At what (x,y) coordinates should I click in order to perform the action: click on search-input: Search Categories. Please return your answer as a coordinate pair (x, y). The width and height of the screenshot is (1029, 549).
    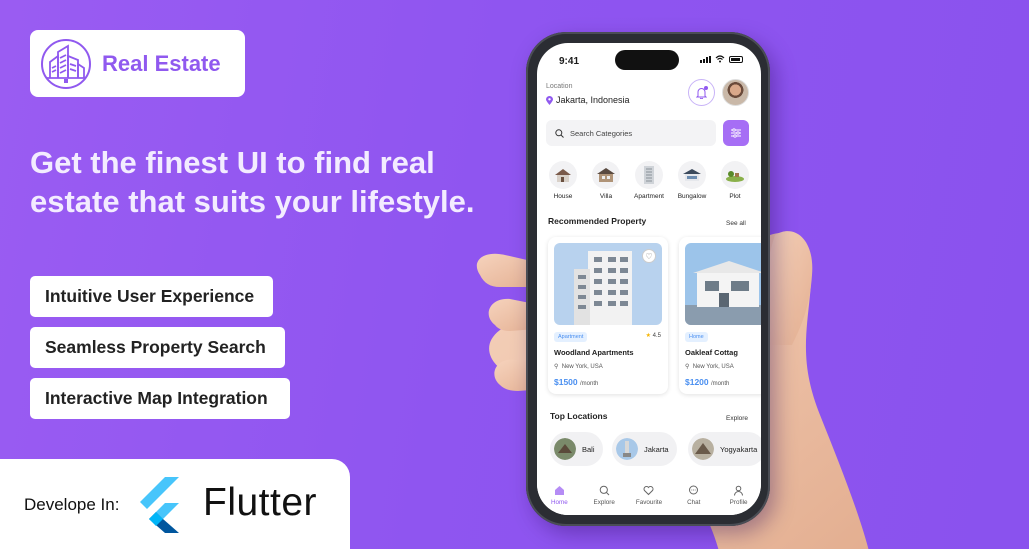
    Looking at the image, I should click on (631, 133).